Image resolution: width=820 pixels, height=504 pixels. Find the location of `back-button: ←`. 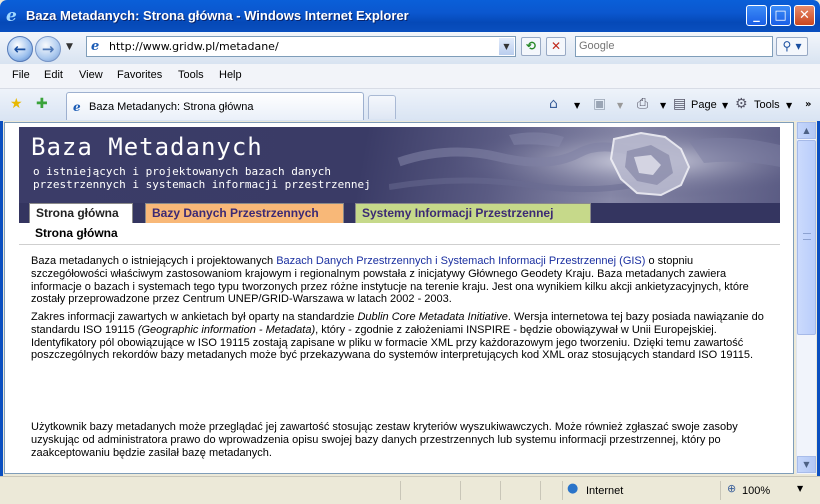

back-button: ← is located at coordinates (20, 49).